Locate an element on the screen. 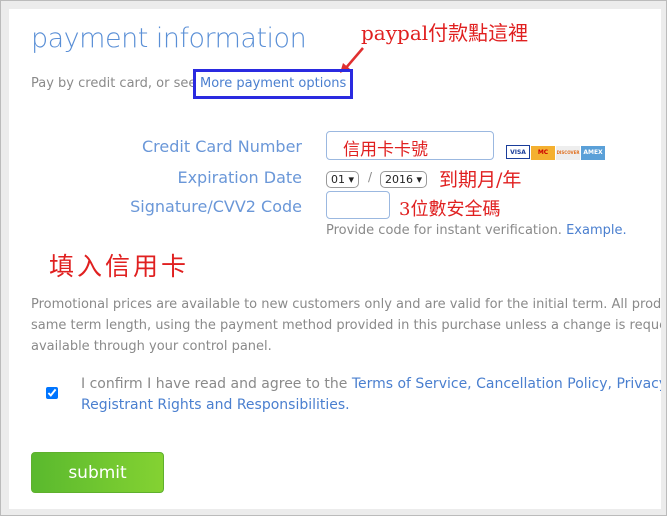 The width and height of the screenshot is (667, 516). cancellation-policy-link: Cancellation Policy, is located at coordinates (544, 384).